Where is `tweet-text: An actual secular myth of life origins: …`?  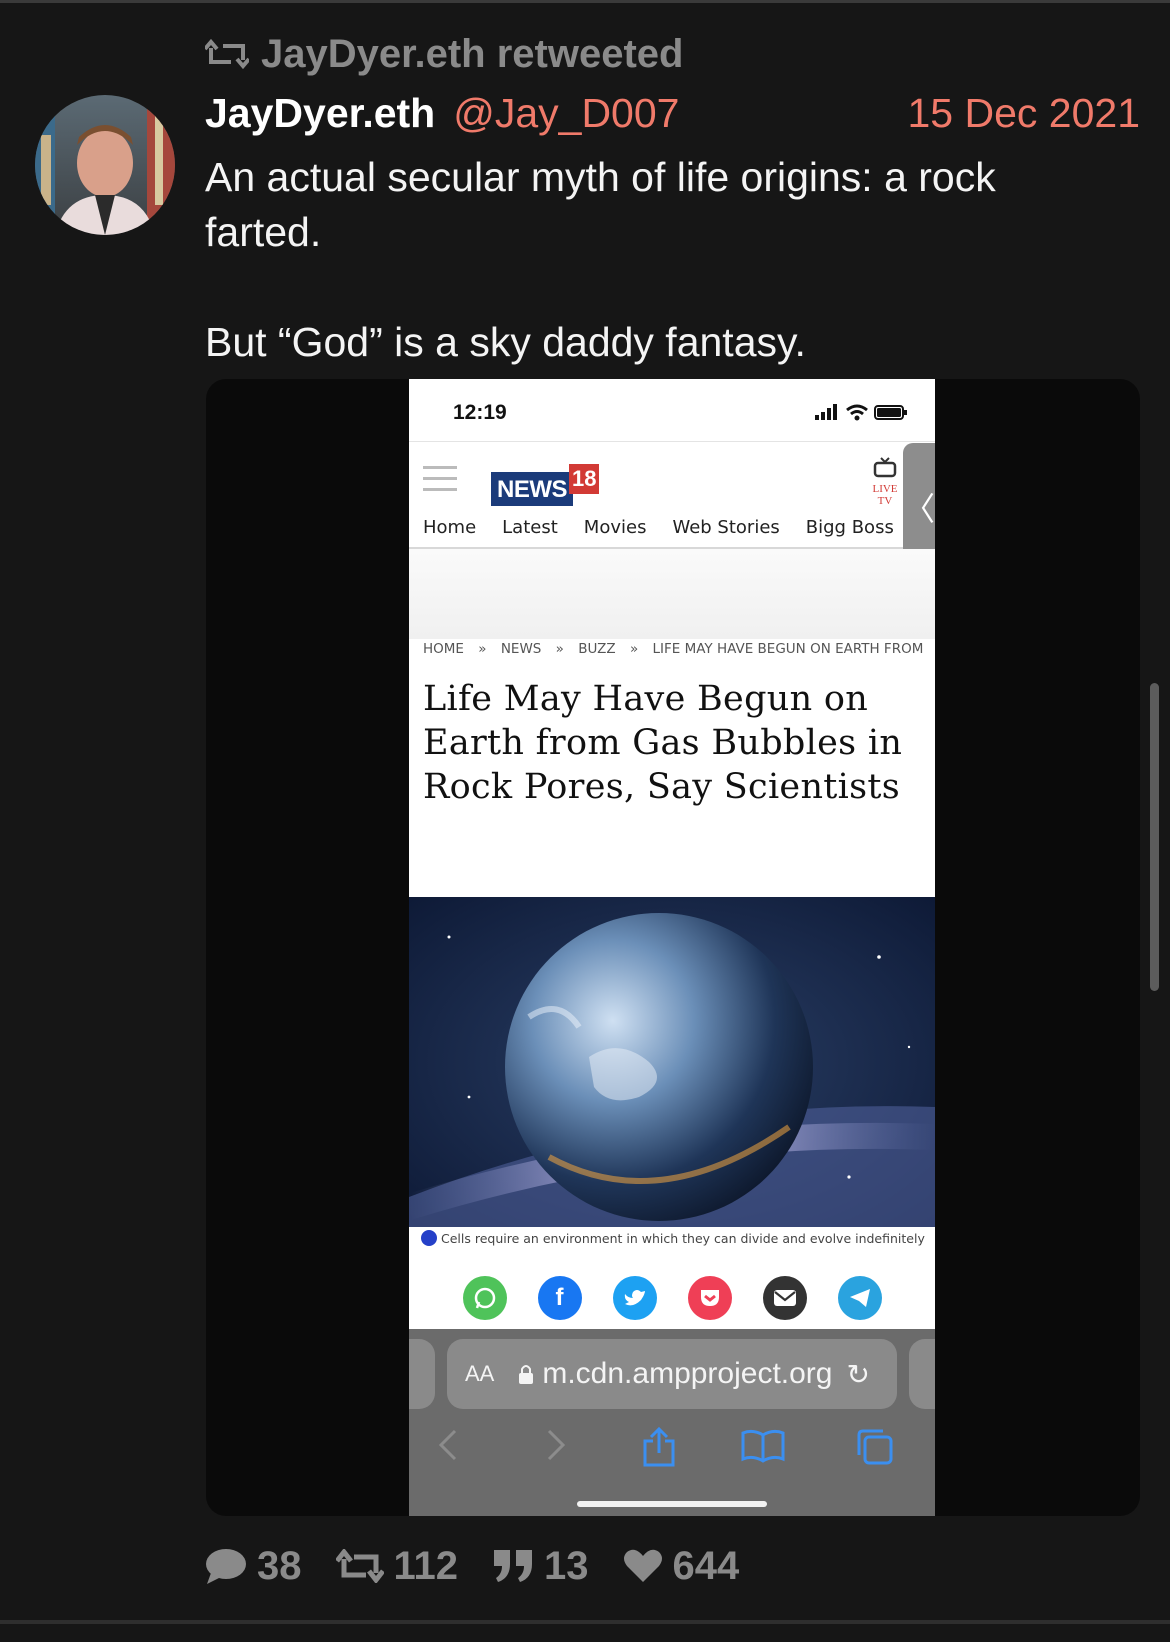
tweet-text: An actual secular myth of life origins: … is located at coordinates (655, 260).